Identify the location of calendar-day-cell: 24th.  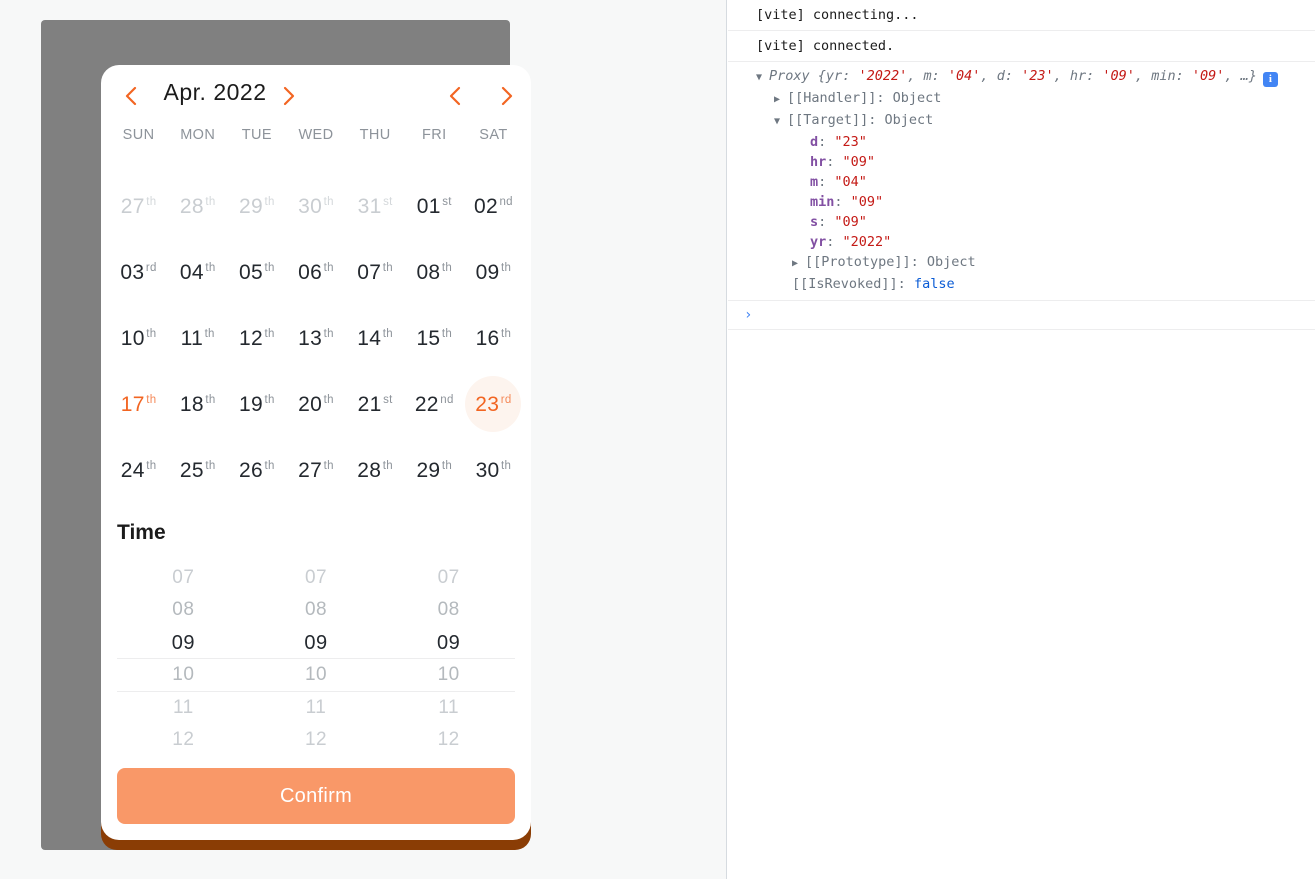
(138, 470).